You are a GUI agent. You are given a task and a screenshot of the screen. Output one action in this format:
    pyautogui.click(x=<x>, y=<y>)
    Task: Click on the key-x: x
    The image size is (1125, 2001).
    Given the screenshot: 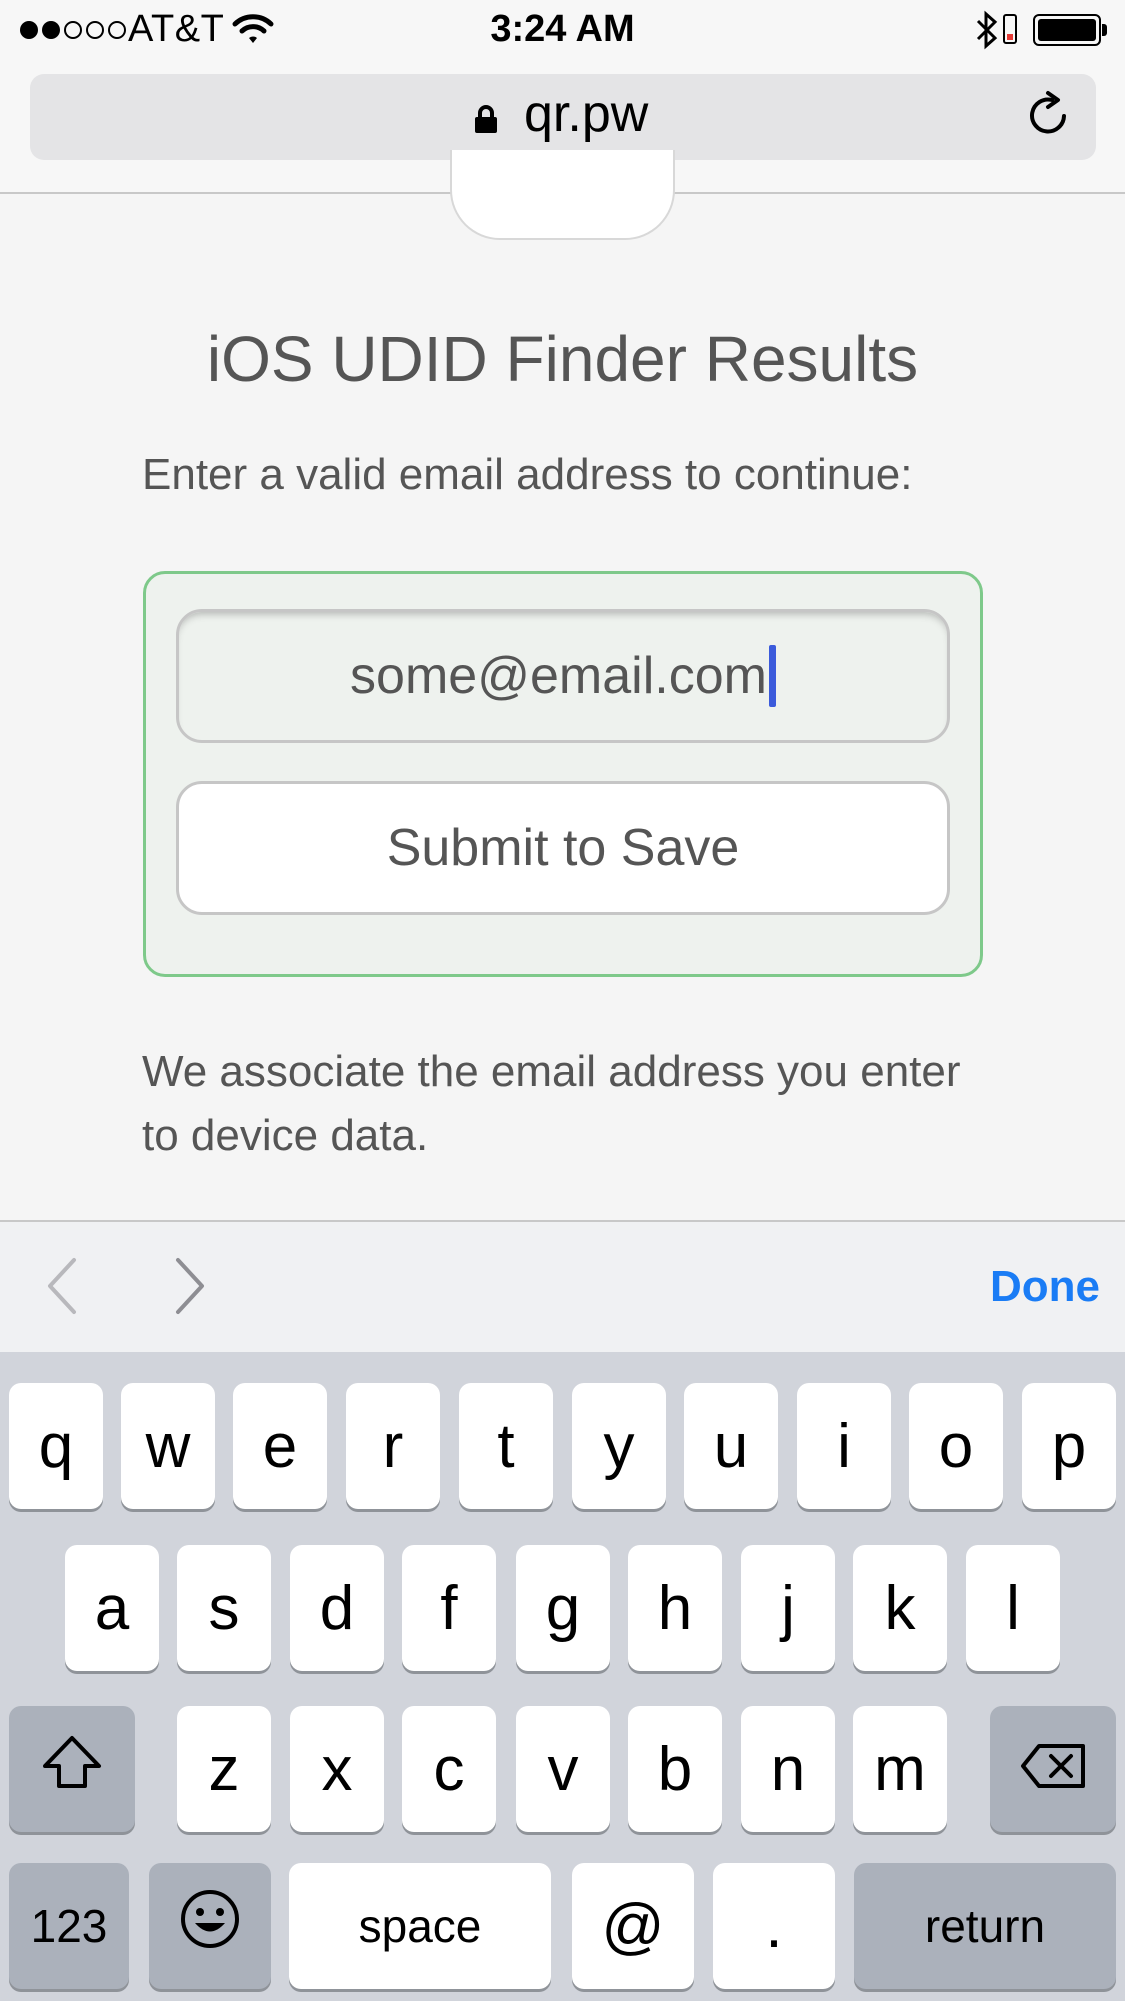 What is the action you would take?
    pyautogui.click(x=337, y=1769)
    